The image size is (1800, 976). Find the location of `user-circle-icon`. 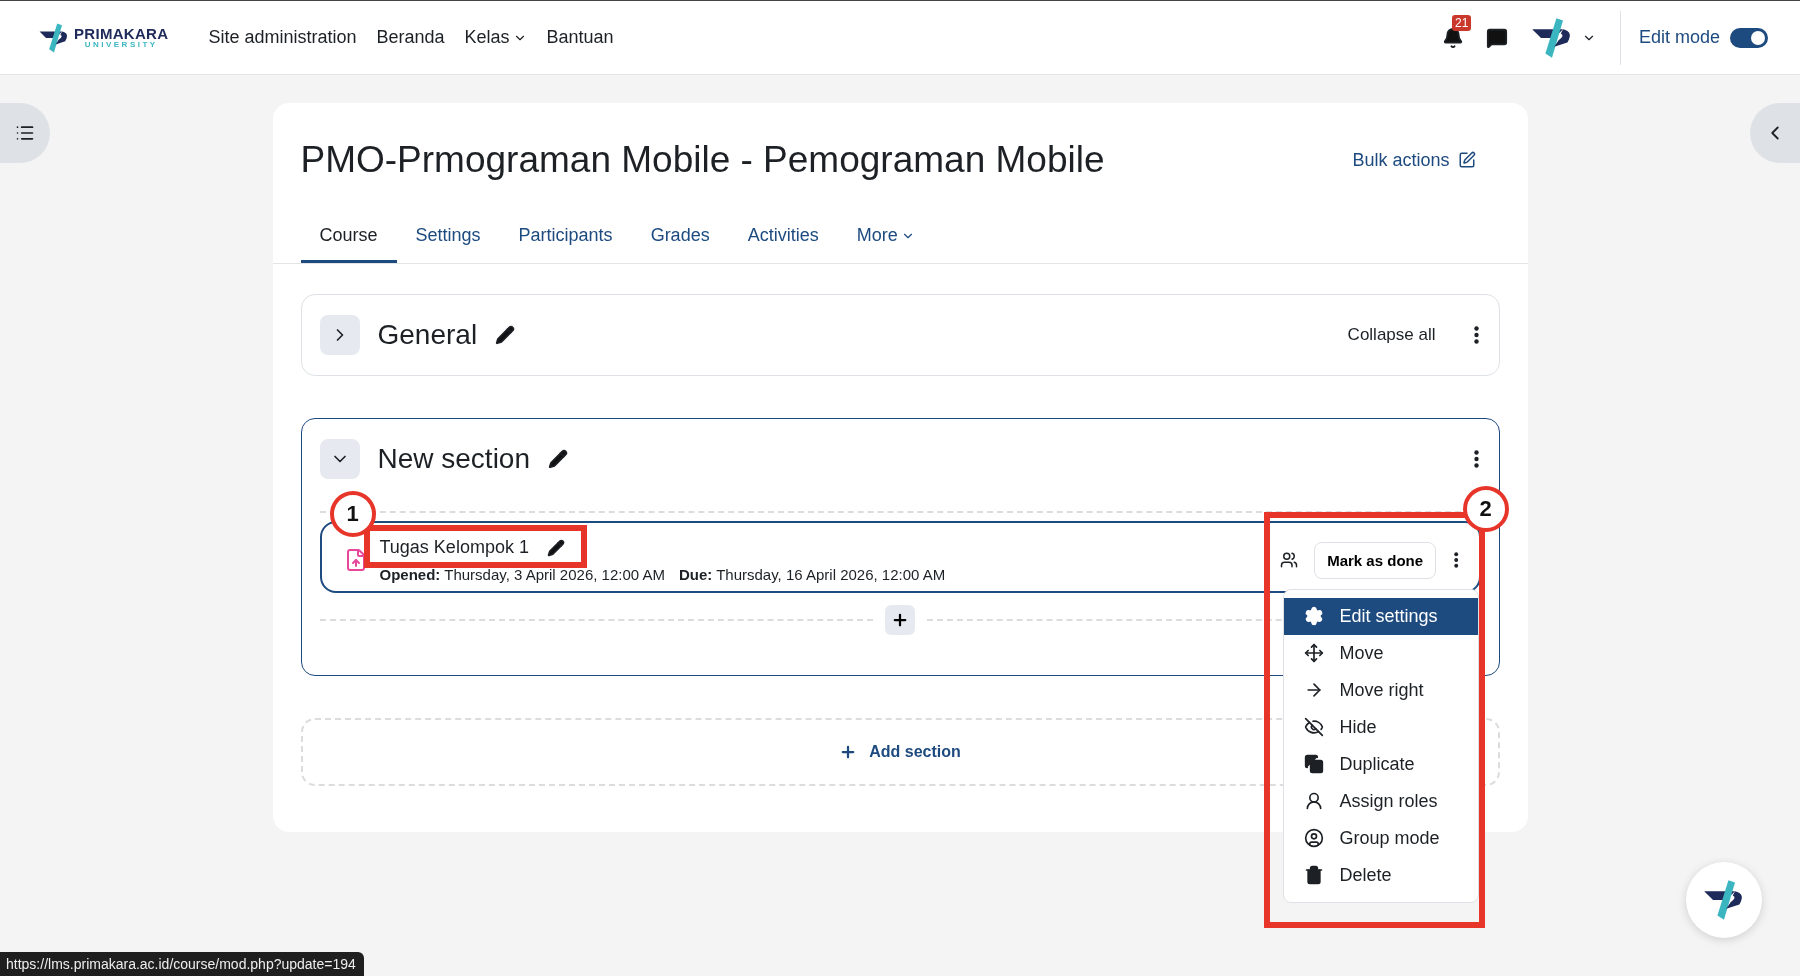

user-circle-icon is located at coordinates (1313, 838).